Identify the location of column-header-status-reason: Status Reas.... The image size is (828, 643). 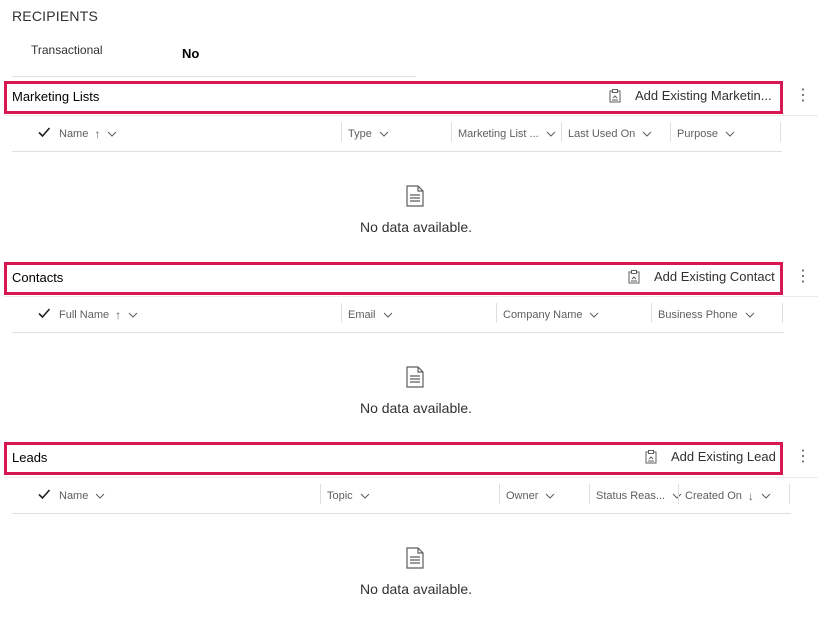
(639, 496).